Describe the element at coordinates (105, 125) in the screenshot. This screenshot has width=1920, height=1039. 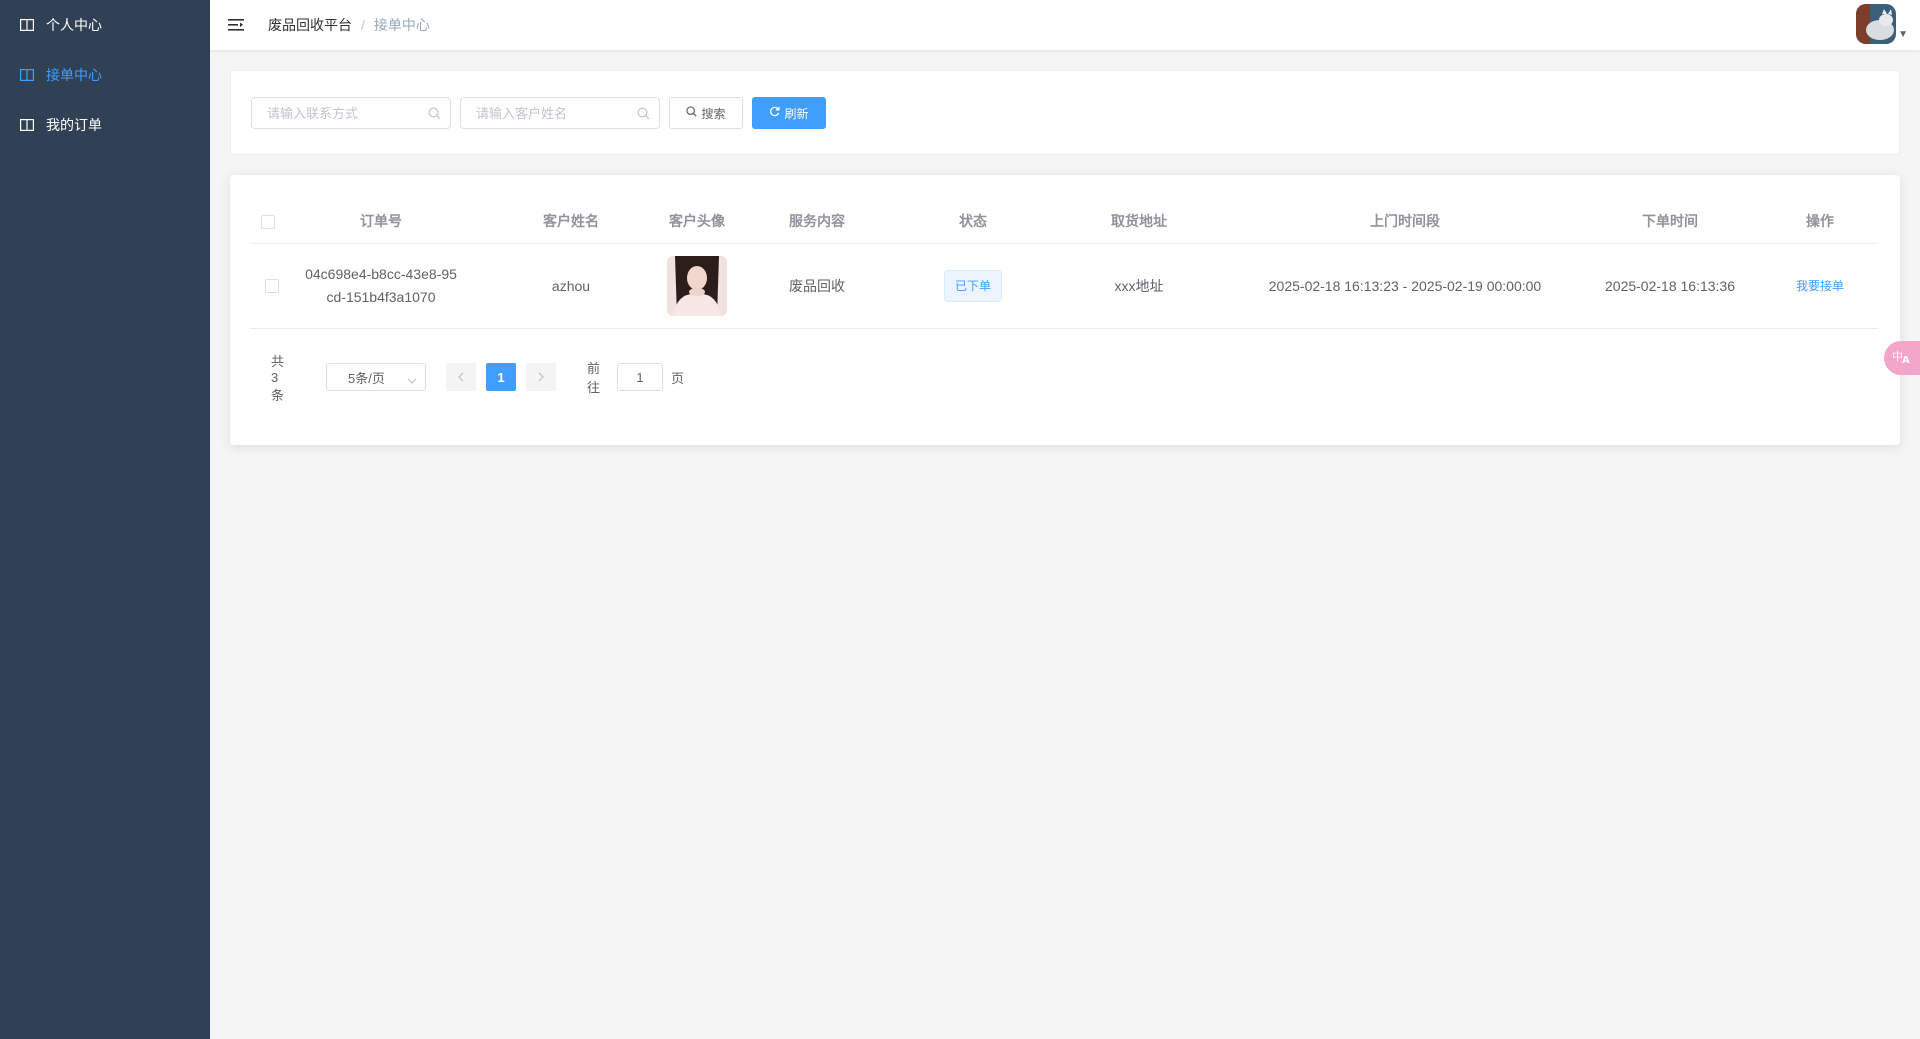
I see `sidebar-item-my-orders: 我的订单` at that location.